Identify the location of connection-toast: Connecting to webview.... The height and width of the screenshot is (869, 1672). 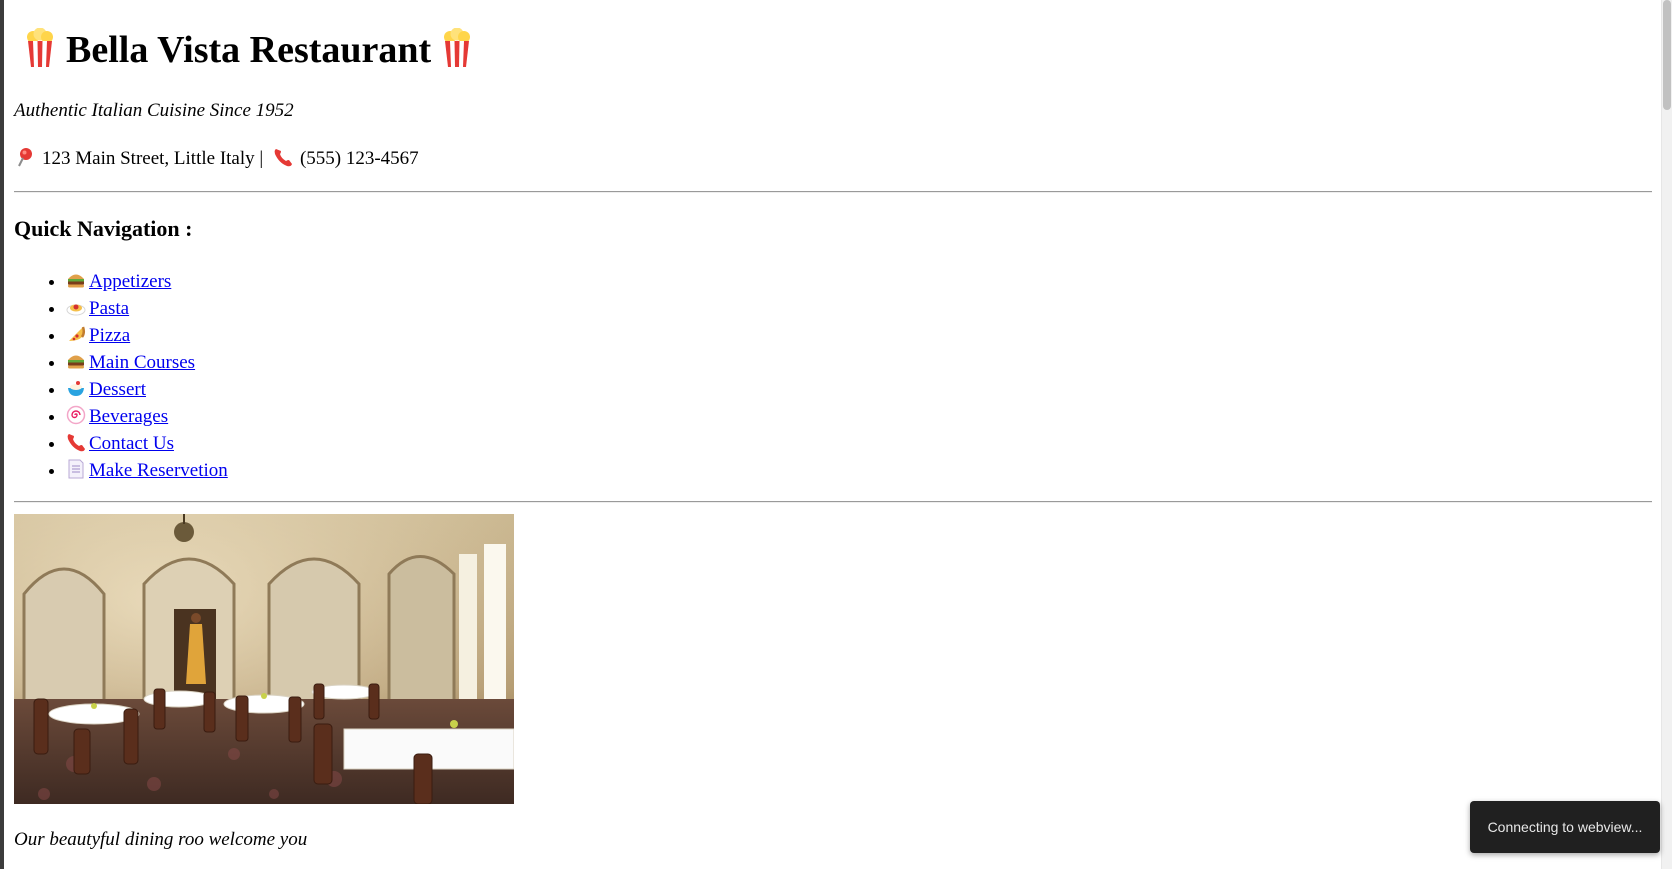
(1565, 827).